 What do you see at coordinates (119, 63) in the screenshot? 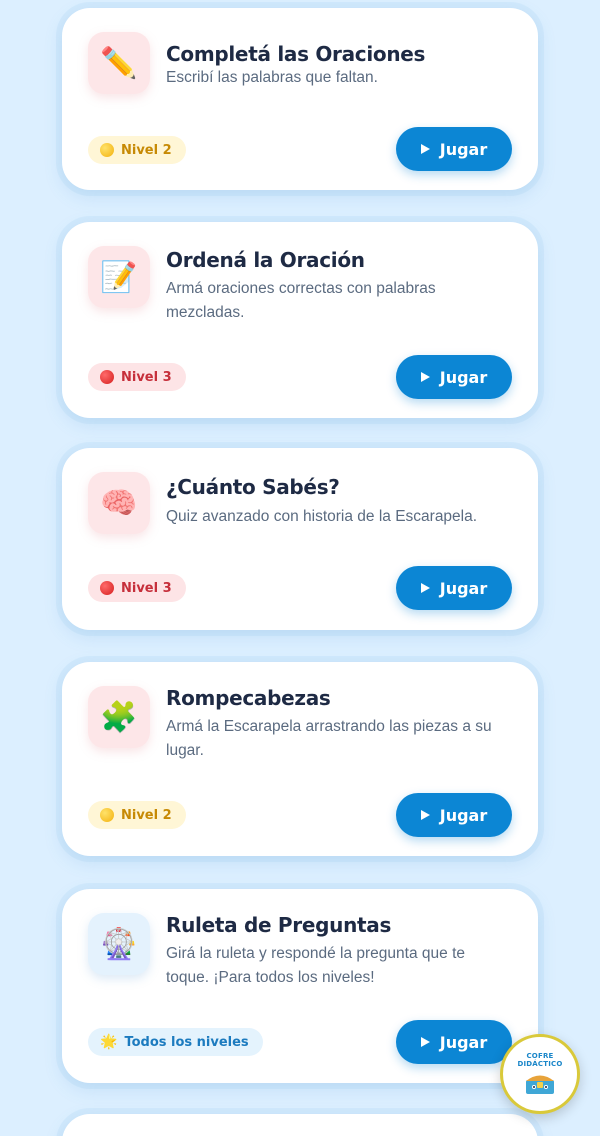
I see `pencil-icon: ✏️` at bounding box center [119, 63].